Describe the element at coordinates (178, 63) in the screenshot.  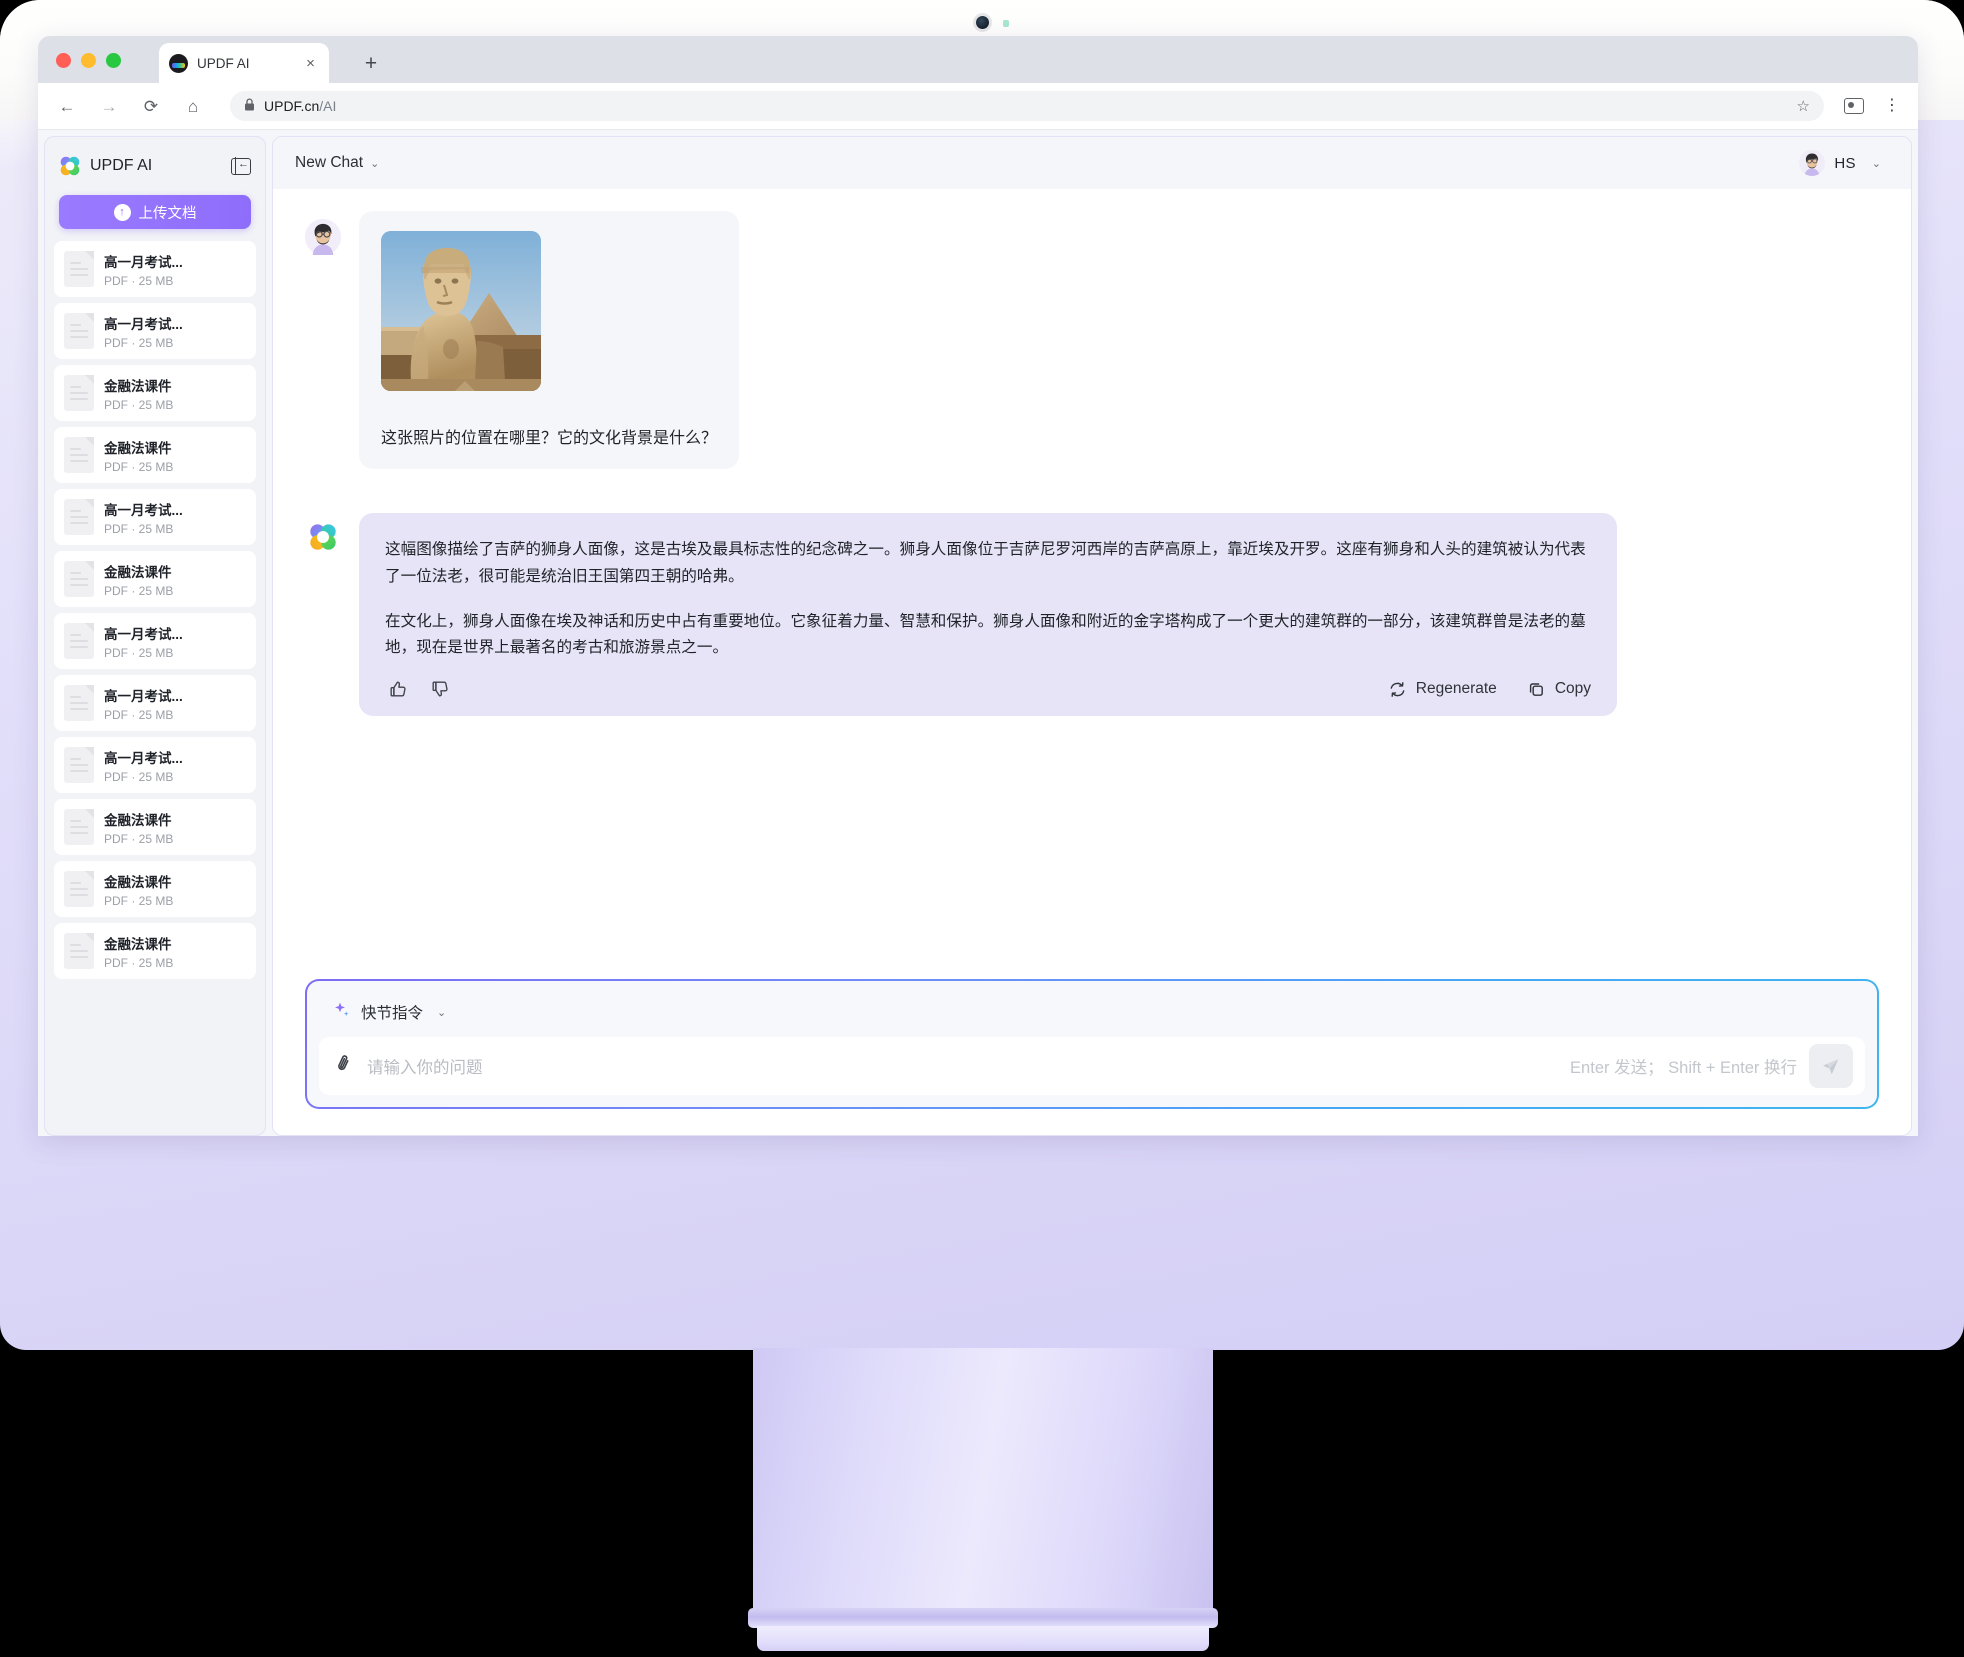
I see `updf-favicon-icon` at that location.